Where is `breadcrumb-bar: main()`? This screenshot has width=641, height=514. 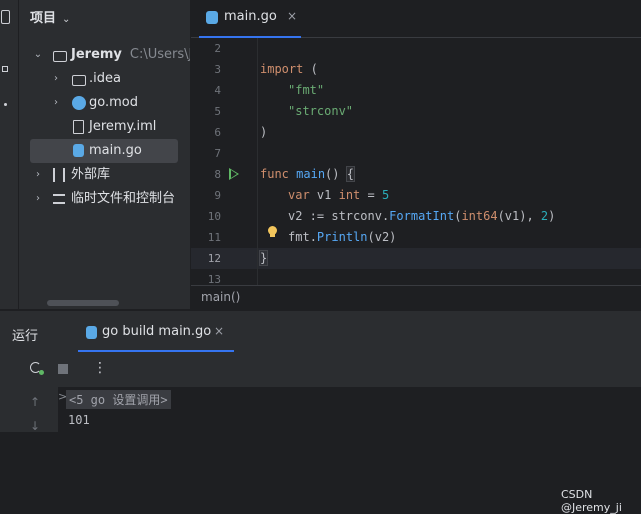
breadcrumb-bar: main() is located at coordinates (416, 297).